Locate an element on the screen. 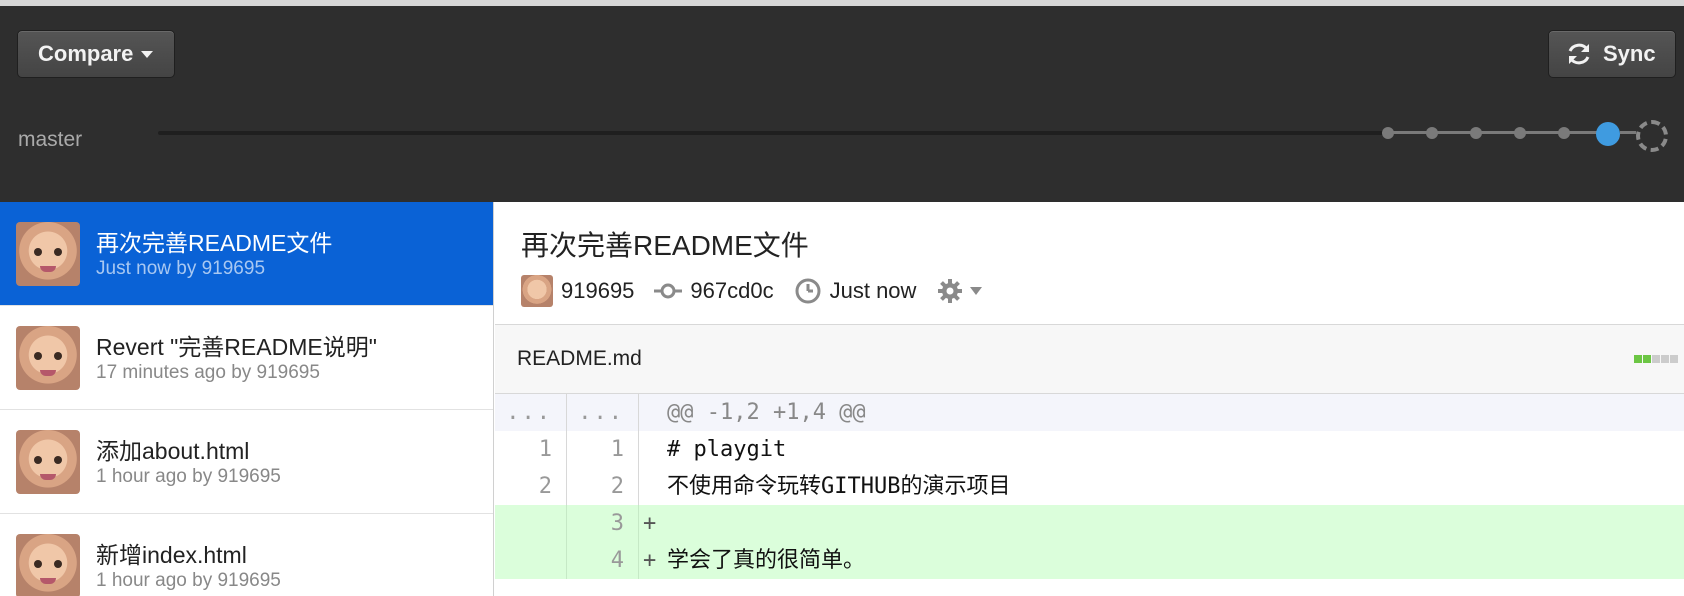  commit-title: 再次完善README文件 is located at coordinates (214, 243).